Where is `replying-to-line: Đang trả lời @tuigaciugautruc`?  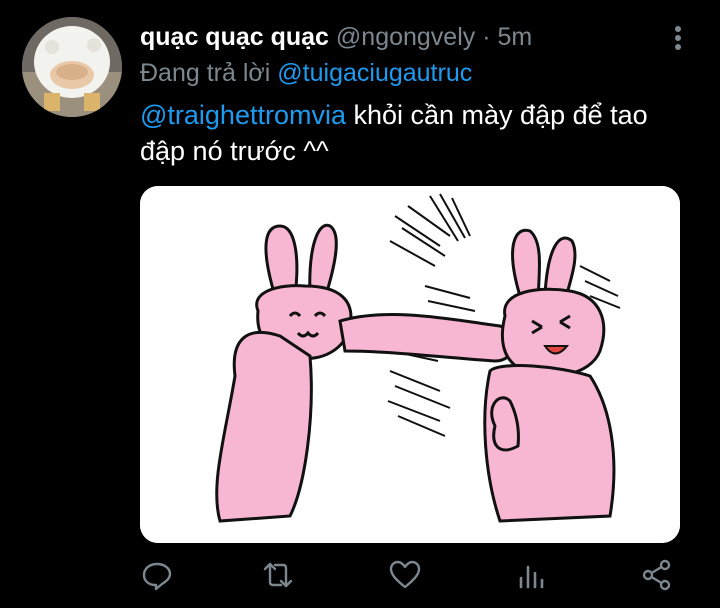
replying-to-line: Đang trả lời @tuigaciugautruc is located at coordinates (306, 73).